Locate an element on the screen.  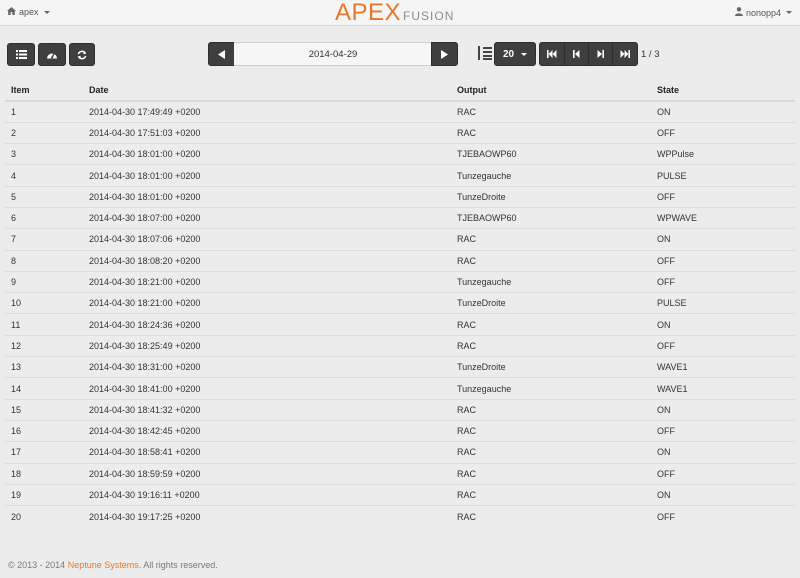
cell-date: 2014-04-30 18:21:00 +0200 is located at coordinates (267, 281).